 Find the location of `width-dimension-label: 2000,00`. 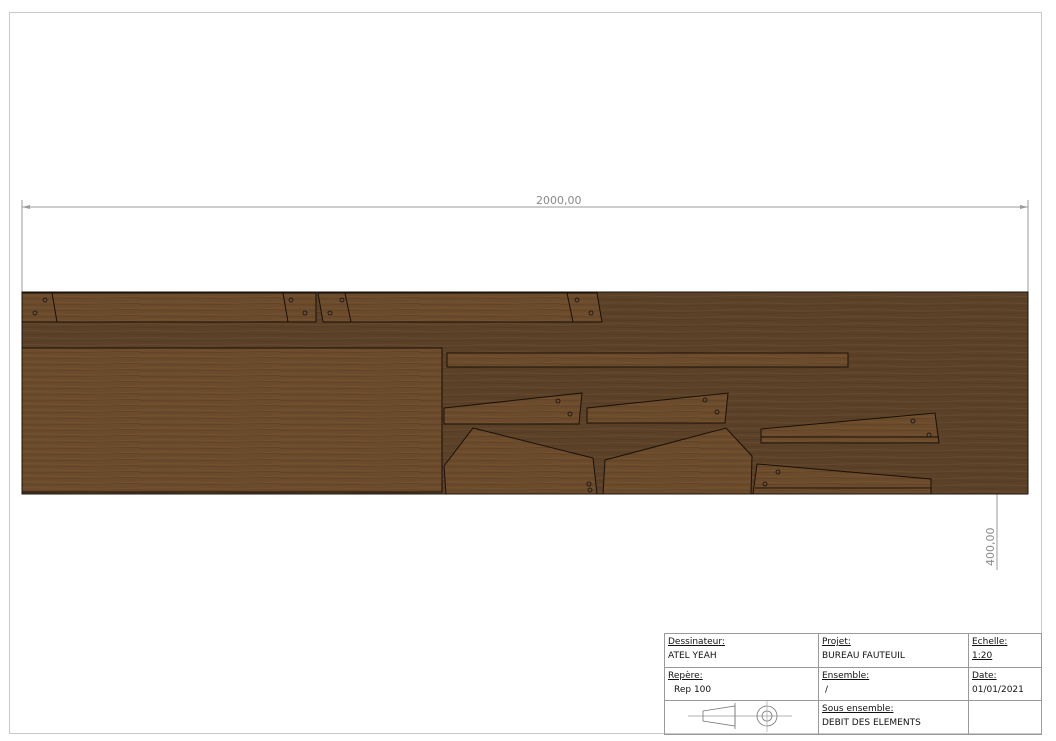

width-dimension-label: 2000,00 is located at coordinates (559, 200).